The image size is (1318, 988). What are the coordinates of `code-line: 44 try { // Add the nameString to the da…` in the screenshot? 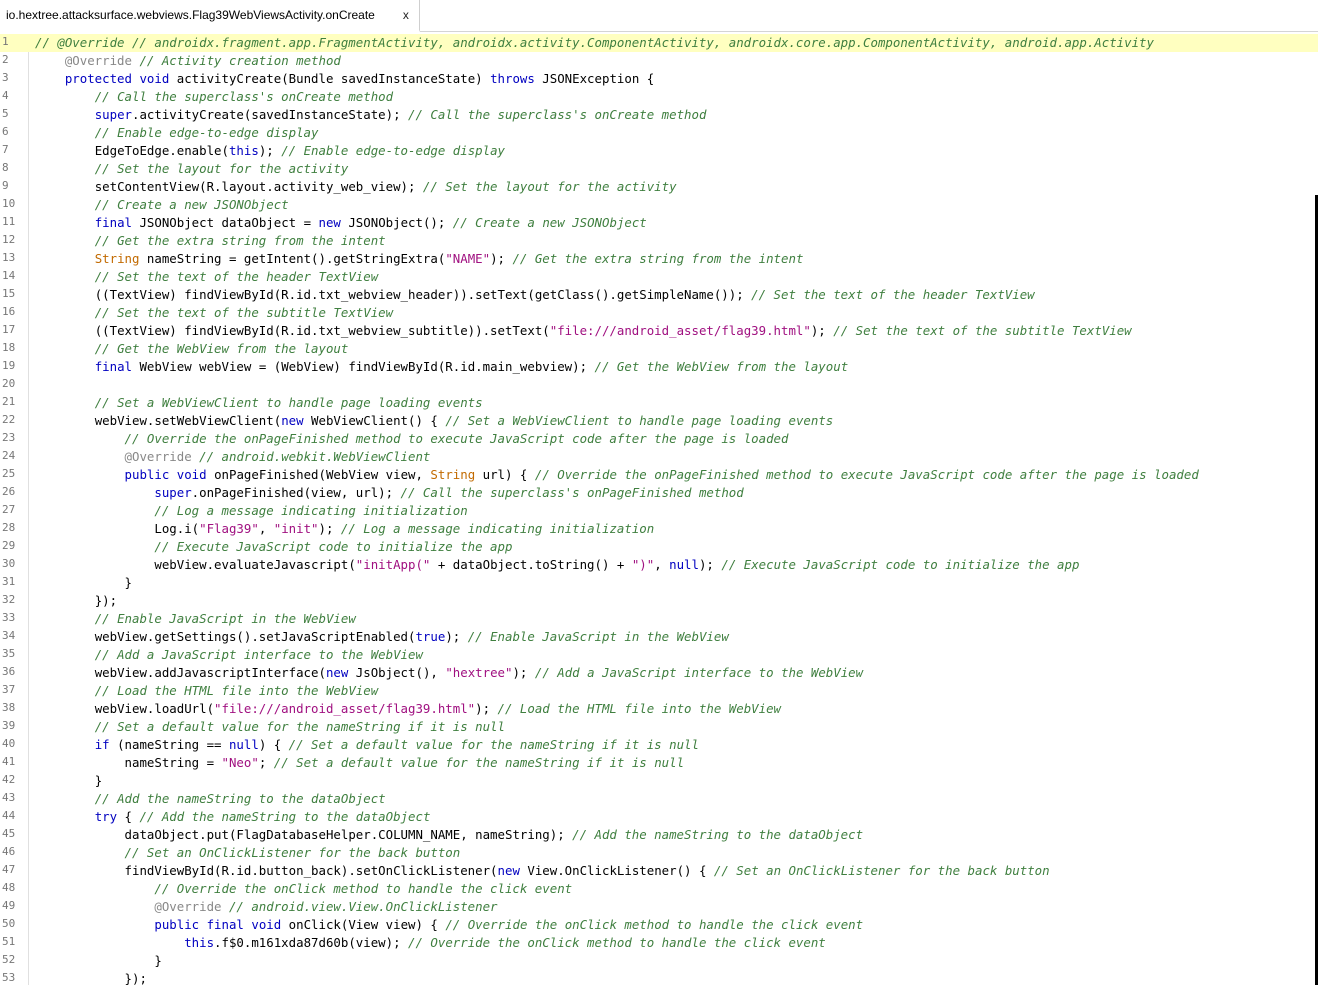 It's located at (659, 817).